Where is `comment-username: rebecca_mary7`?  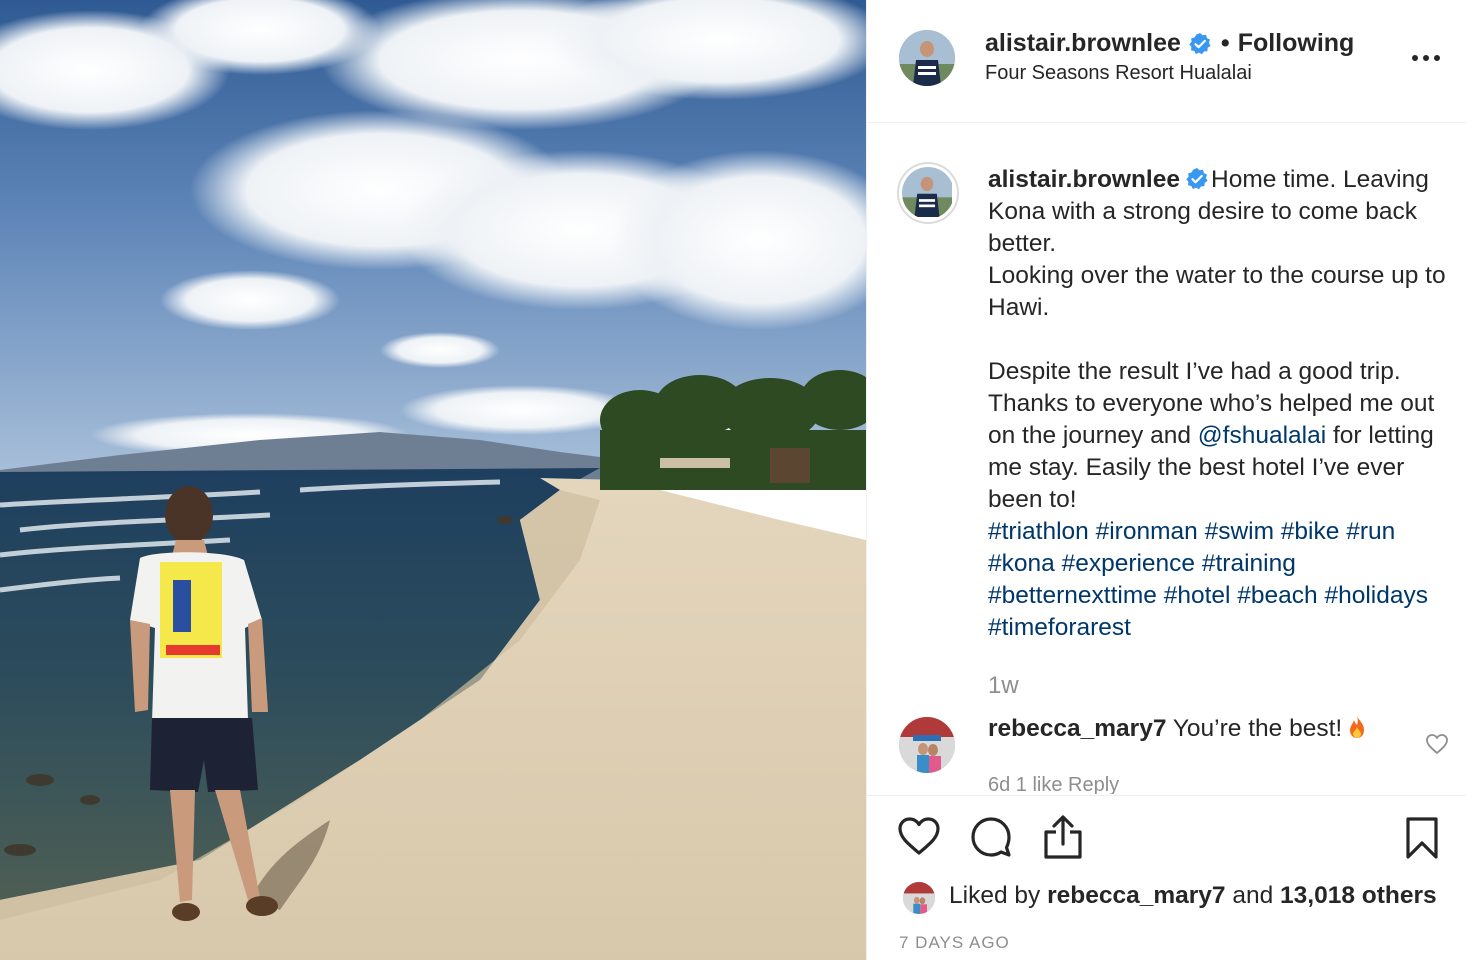 comment-username: rebecca_mary7 is located at coordinates (1077, 728).